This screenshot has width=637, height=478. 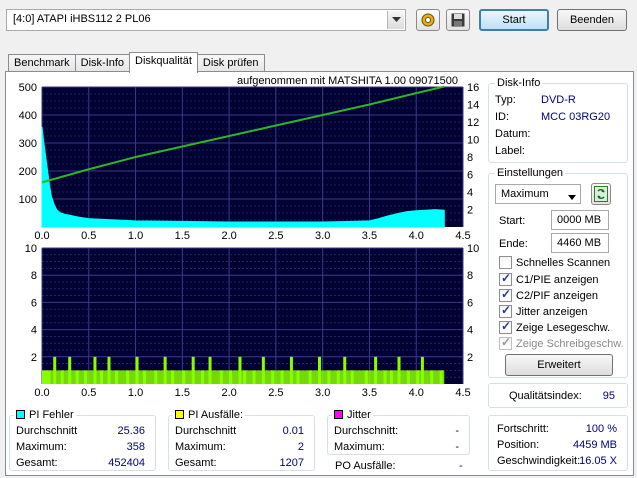 I want to click on pi-failures-title-text: PI Ausfälle:, so click(x=216, y=415).